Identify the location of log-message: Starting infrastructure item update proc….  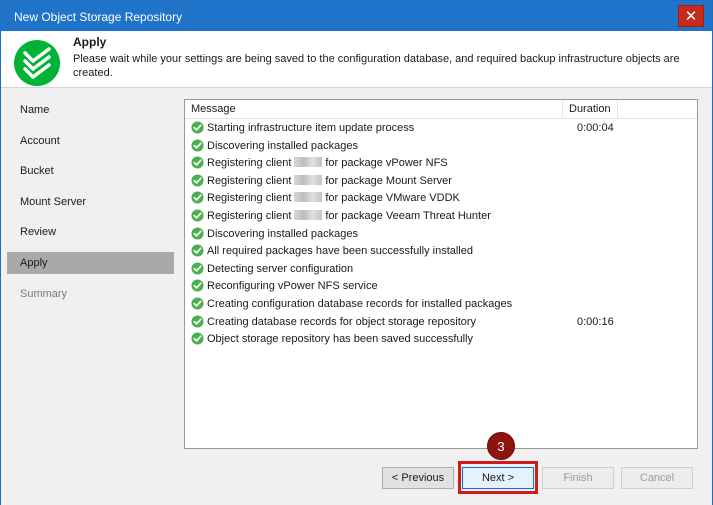
(310, 128).